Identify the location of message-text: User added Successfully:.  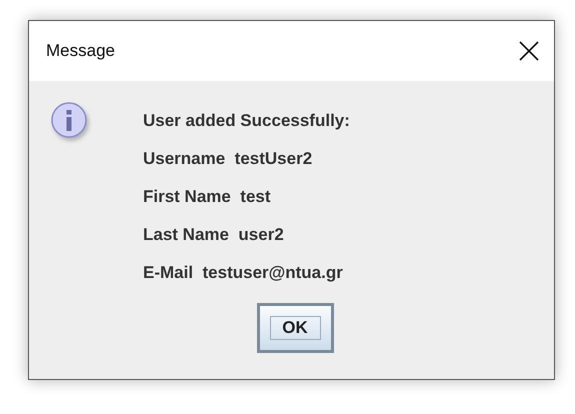
(246, 121).